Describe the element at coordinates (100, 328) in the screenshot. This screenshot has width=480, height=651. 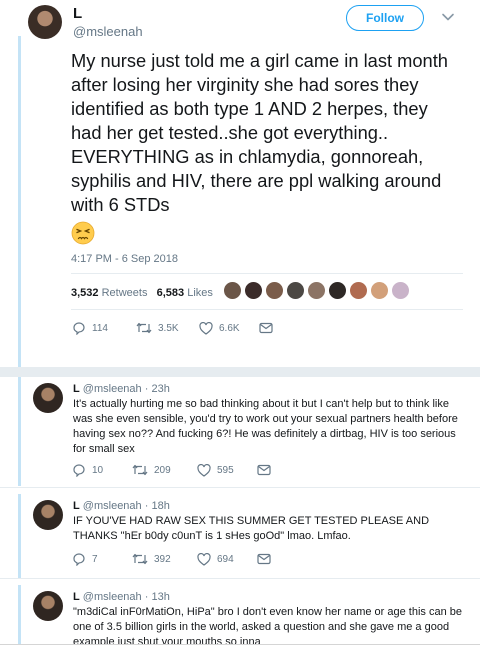
I see `reply-count: 114` at that location.